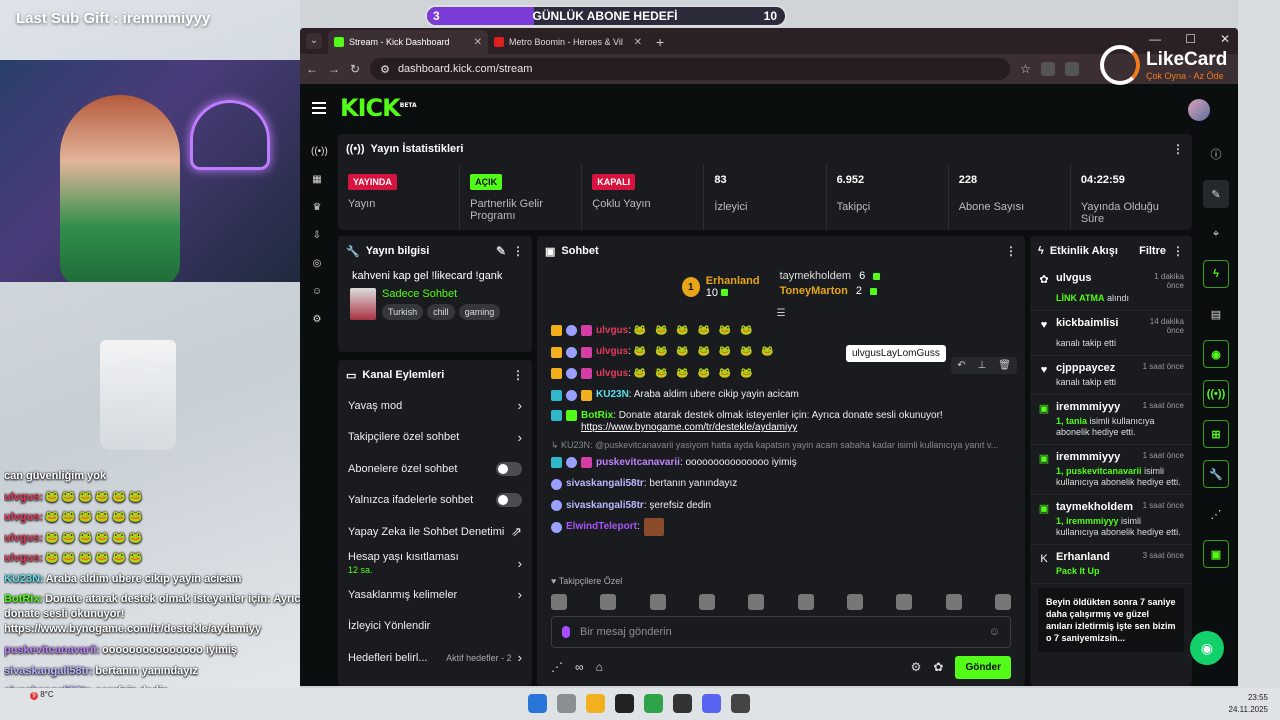  I want to click on settings-icon: ⚙, so click(317, 320).